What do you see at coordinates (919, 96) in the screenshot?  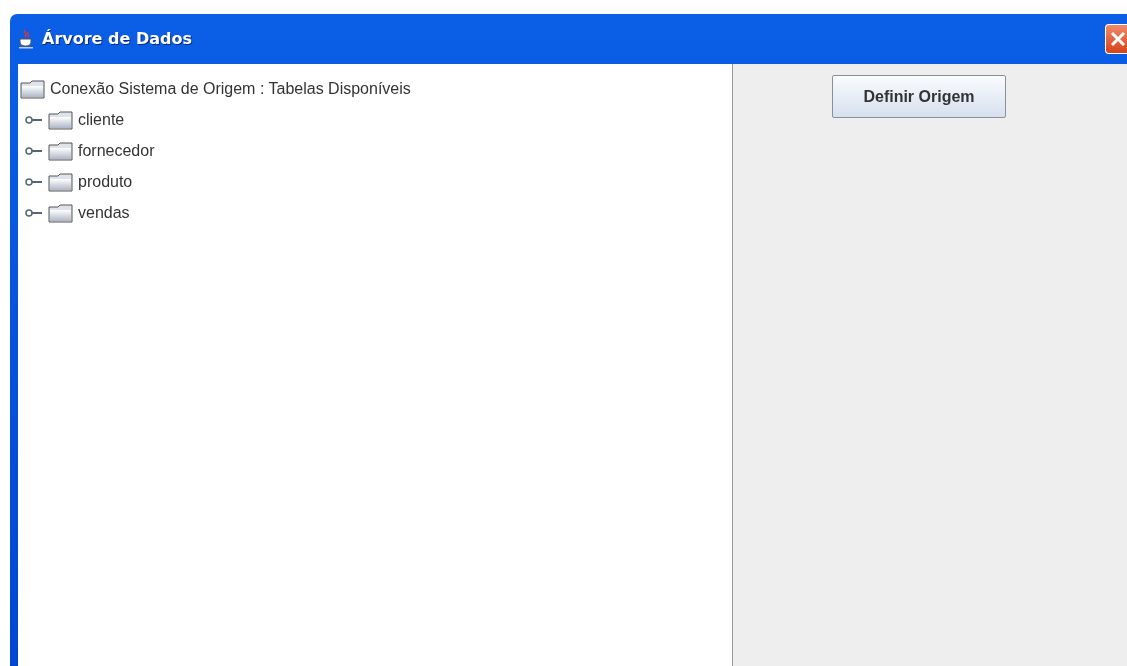 I see `define-origin-button: Definir Origem` at bounding box center [919, 96].